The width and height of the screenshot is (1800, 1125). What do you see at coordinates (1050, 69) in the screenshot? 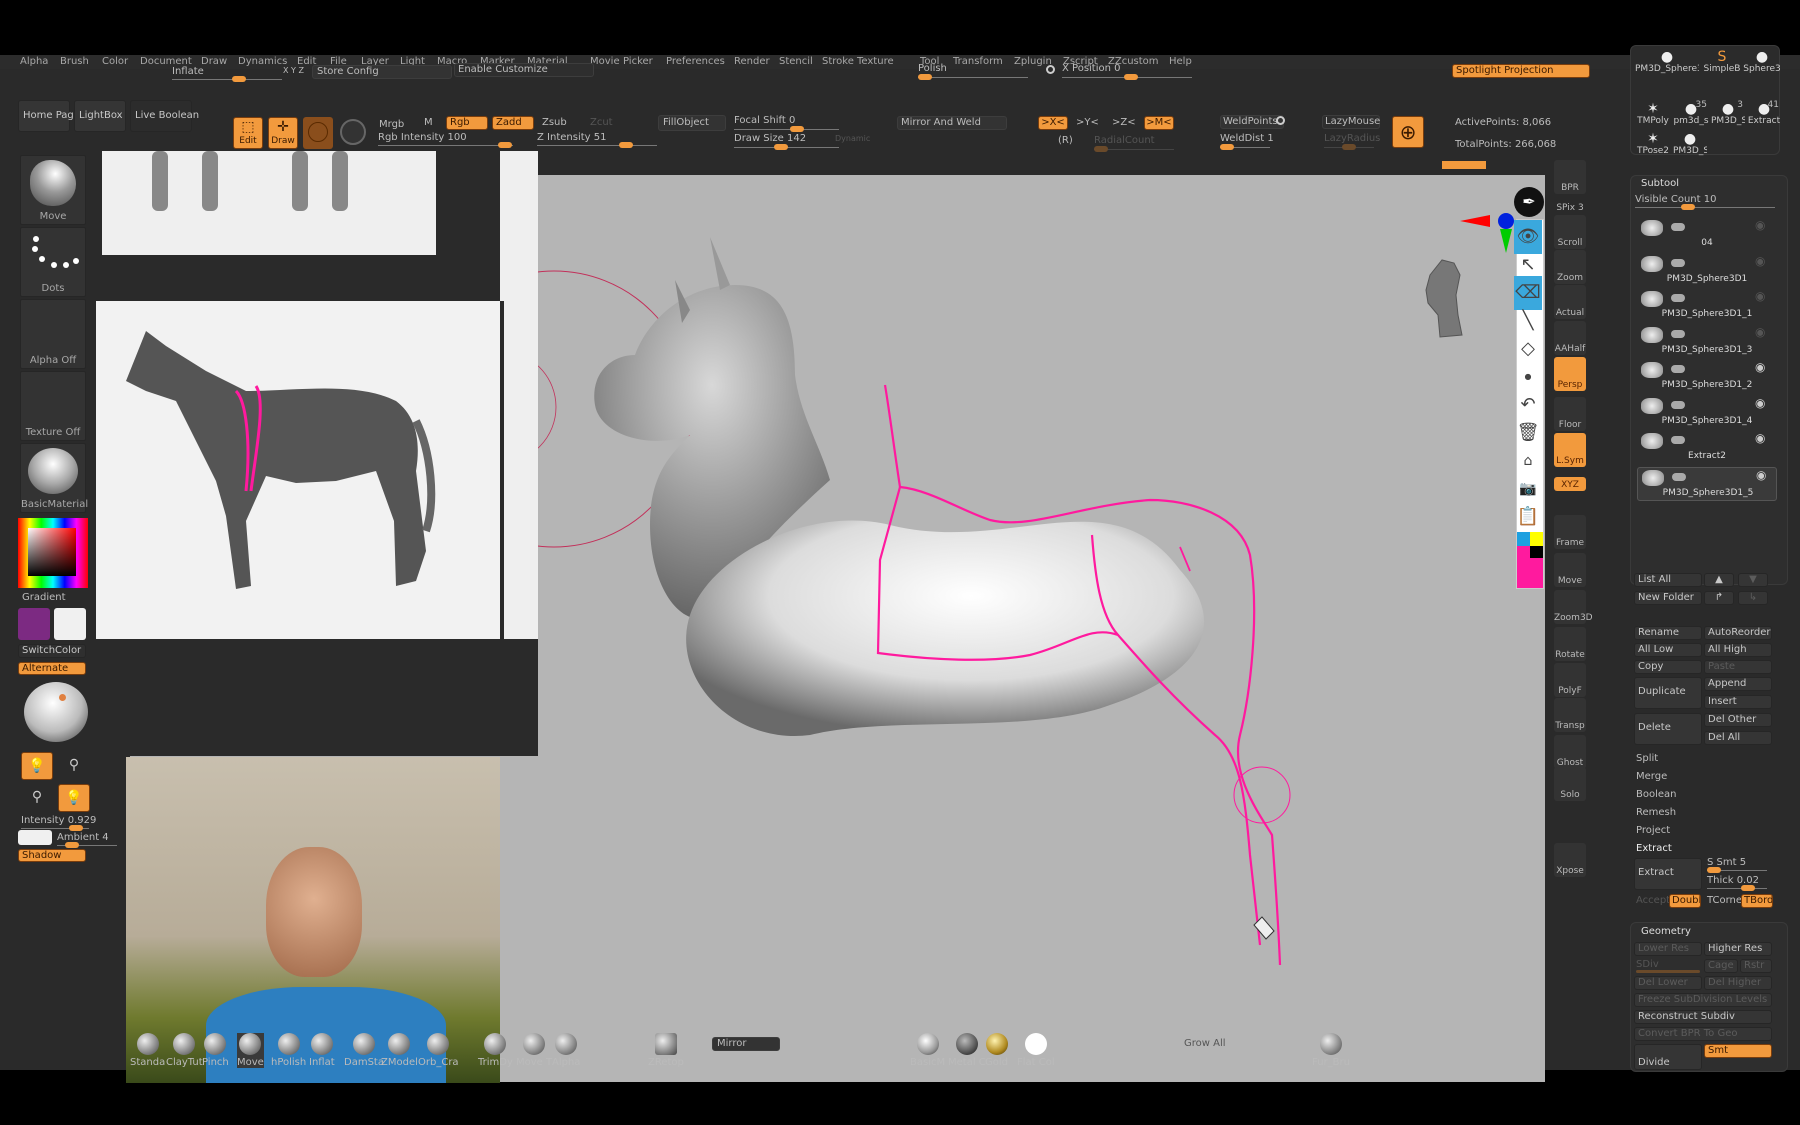
I see `polish-toggle` at bounding box center [1050, 69].